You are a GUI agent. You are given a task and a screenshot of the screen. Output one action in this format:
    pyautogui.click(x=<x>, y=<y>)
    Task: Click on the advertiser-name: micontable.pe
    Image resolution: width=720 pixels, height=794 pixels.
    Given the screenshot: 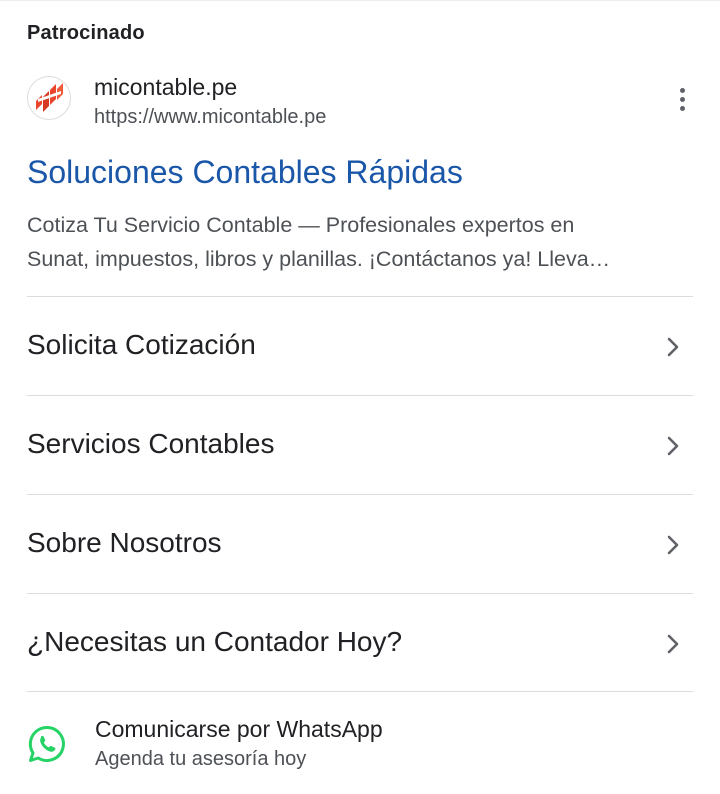 What is the action you would take?
    pyautogui.click(x=165, y=87)
    